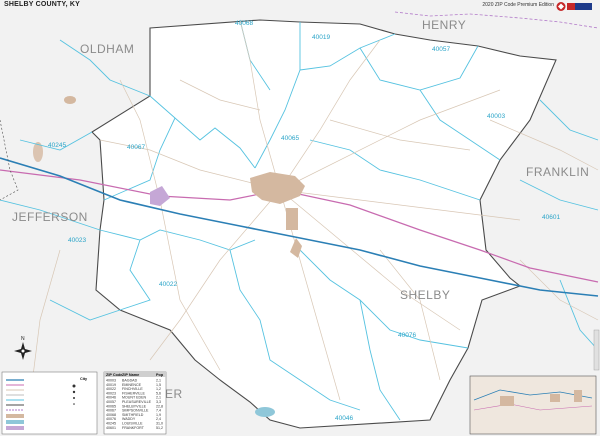 The width and height of the screenshot is (600, 436). I want to click on zip-table-cell: FRANKFORT, so click(133, 428).